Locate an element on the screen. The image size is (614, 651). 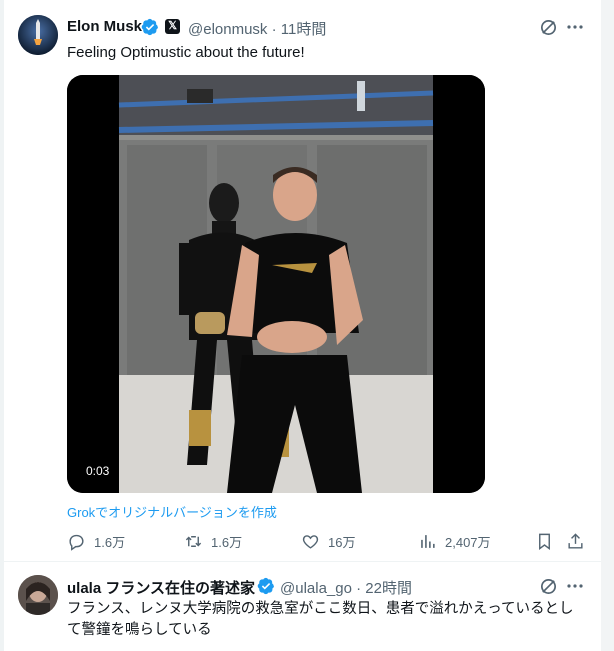
repost-icon is located at coordinates (193, 541).